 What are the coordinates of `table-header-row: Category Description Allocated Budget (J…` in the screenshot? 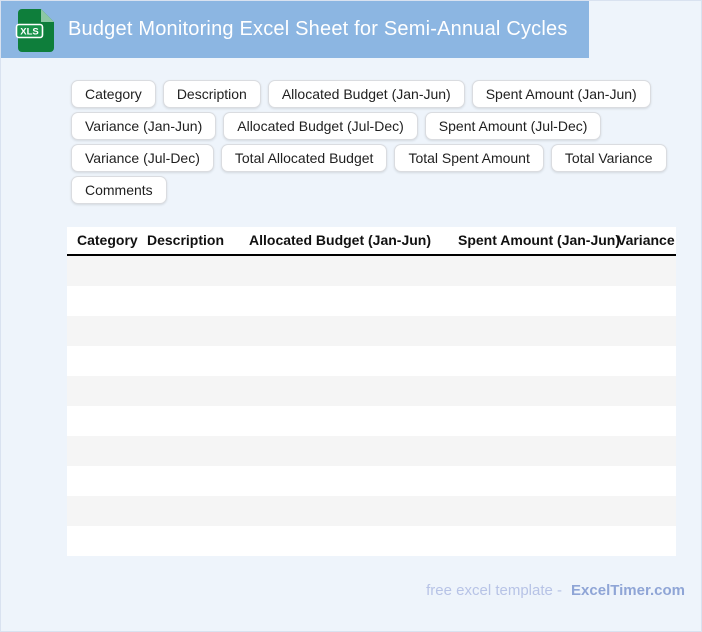 It's located at (371, 241).